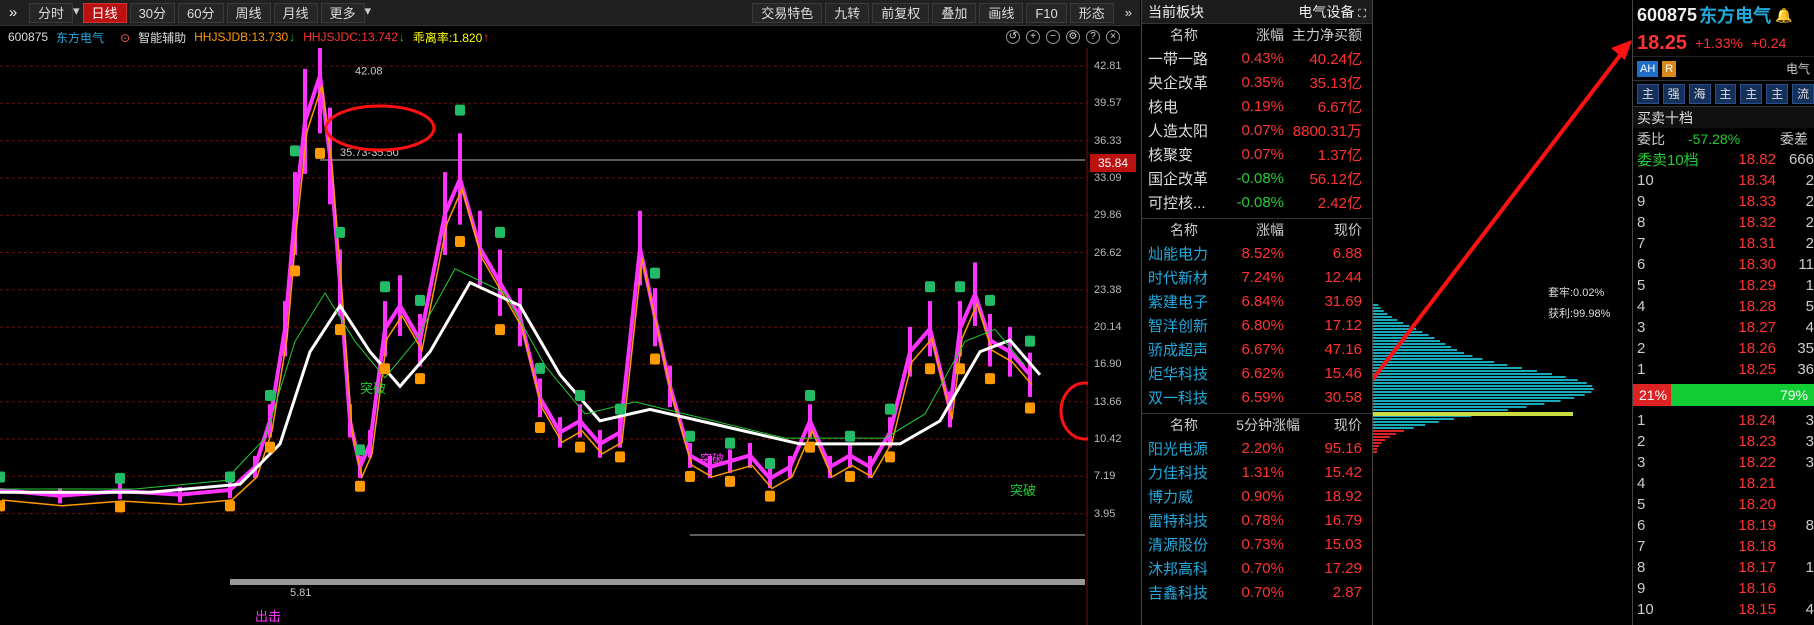  What do you see at coordinates (1257, 106) in the screenshot?
I see `sector-row: 核电 0.19% 6.67亿` at bounding box center [1257, 106].